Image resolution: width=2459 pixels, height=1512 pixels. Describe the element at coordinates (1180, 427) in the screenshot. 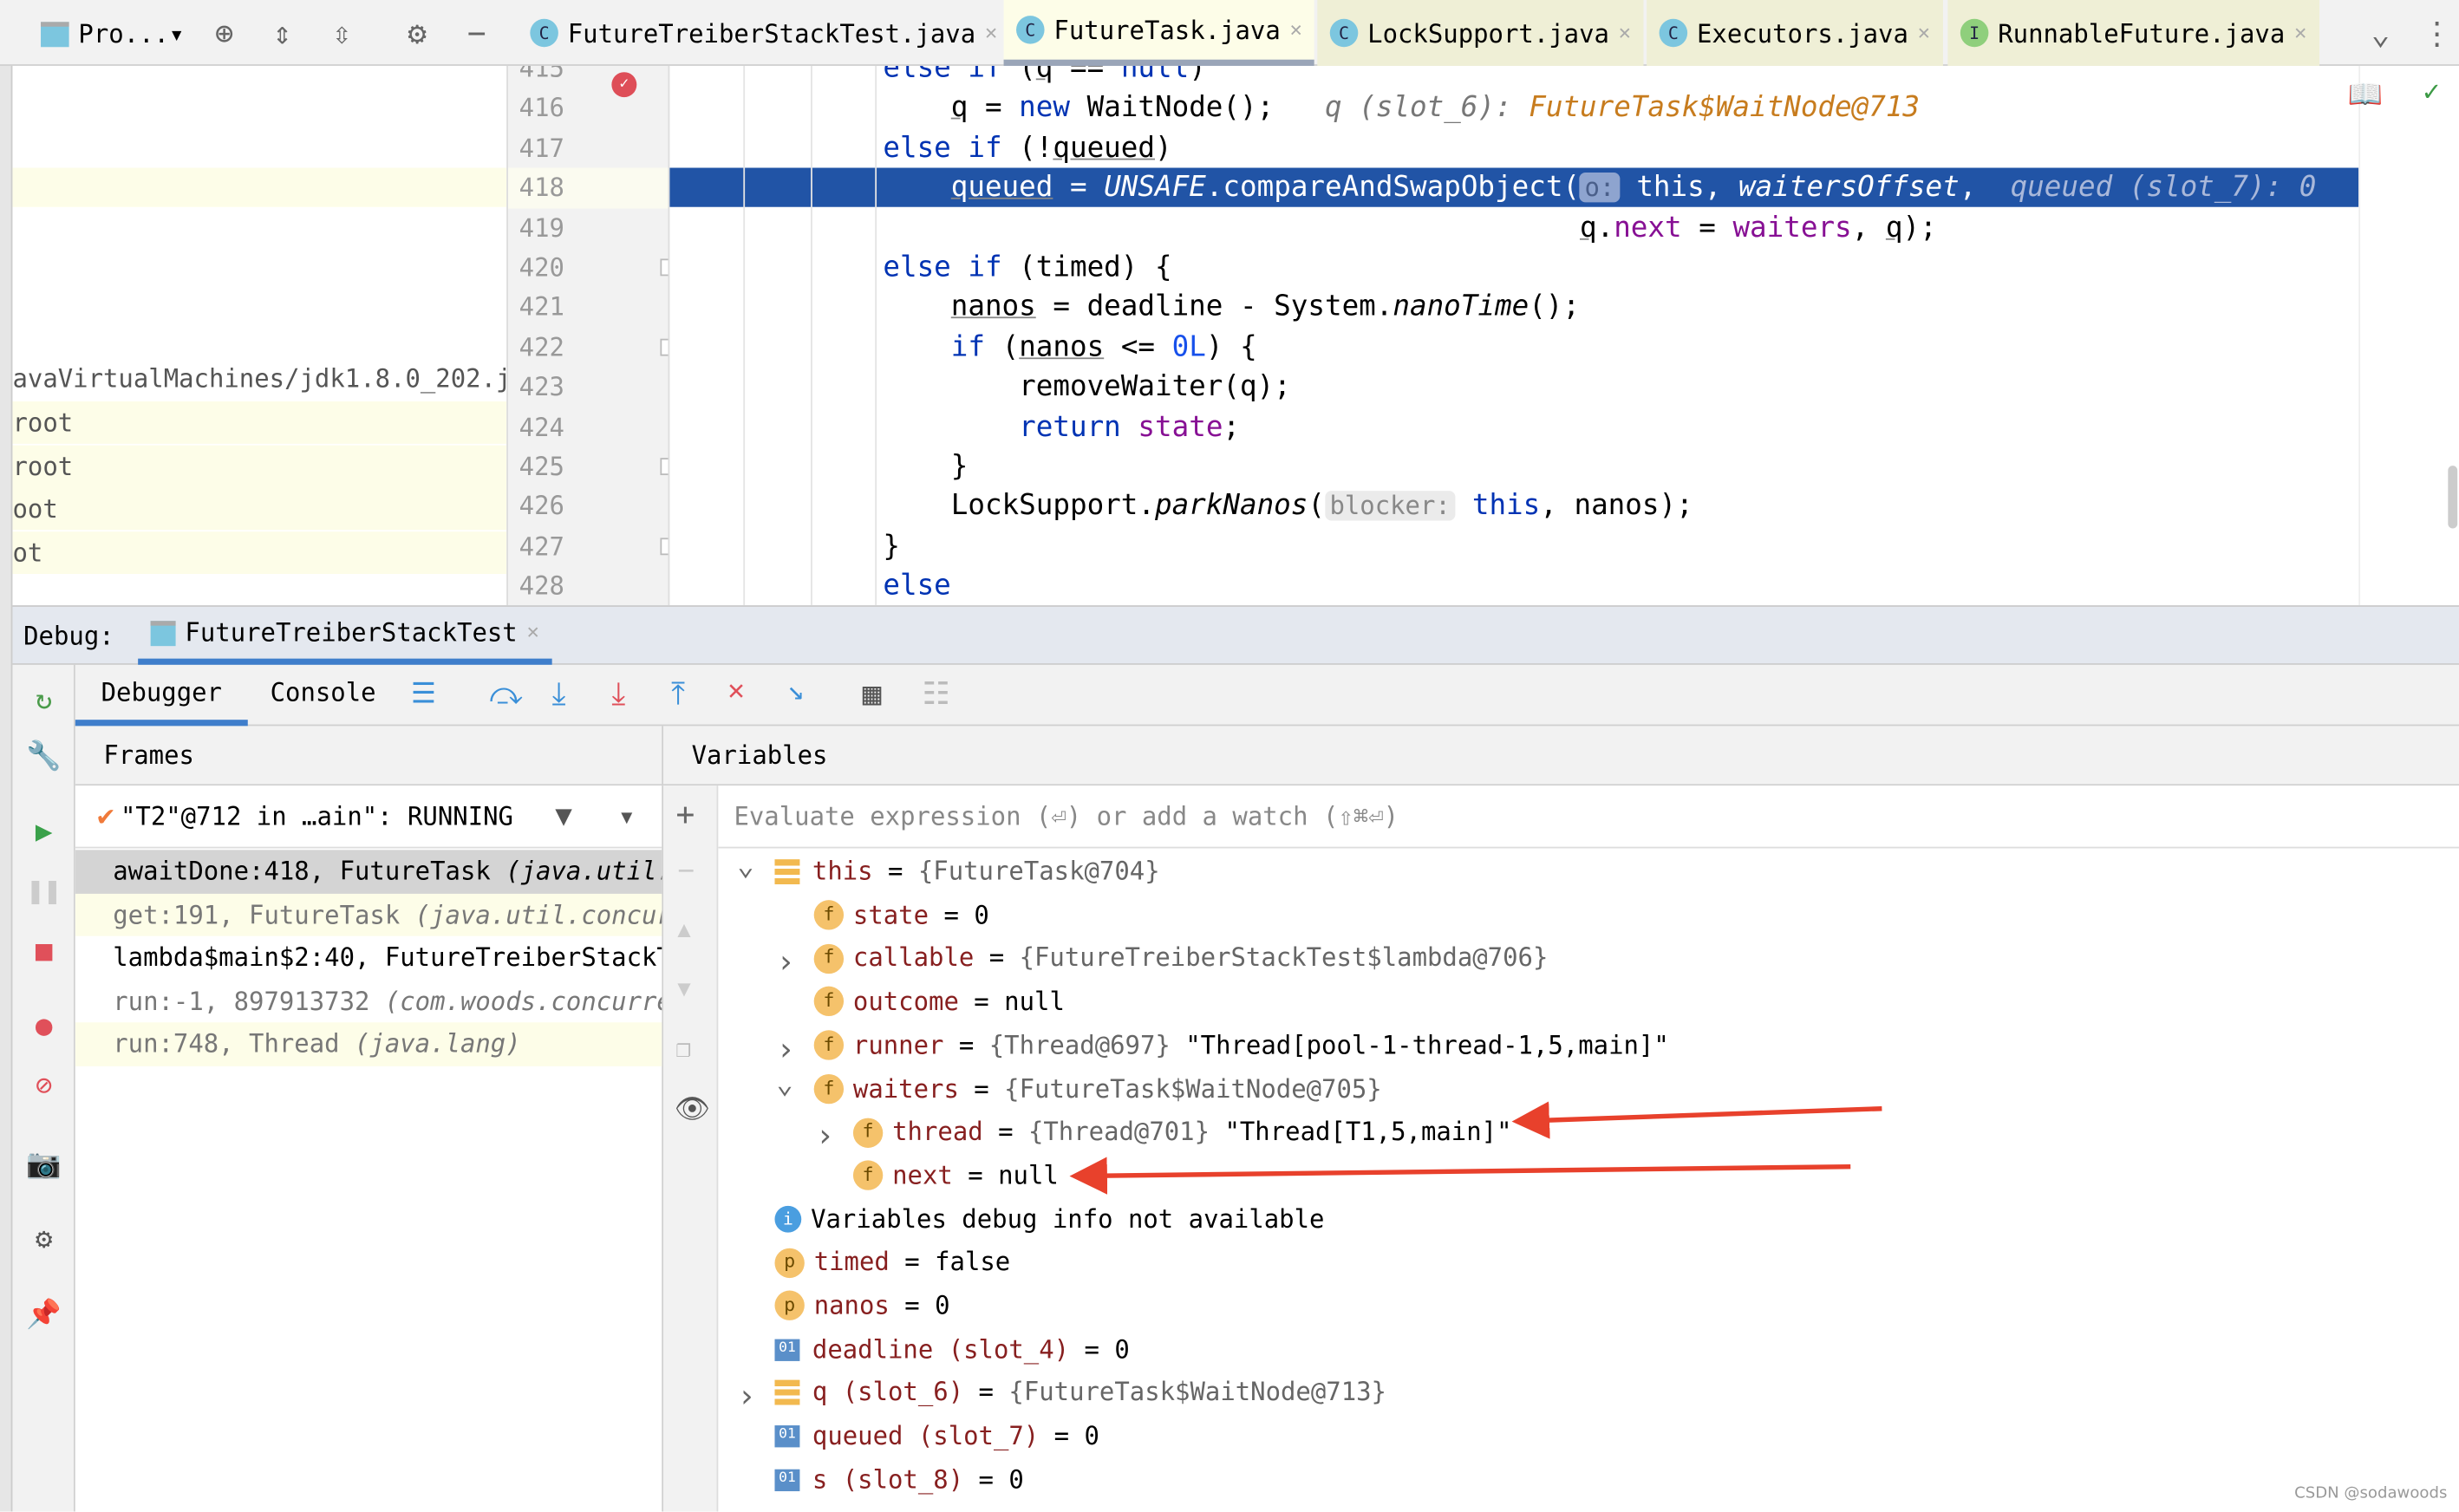

I see `code-token: state` at that location.